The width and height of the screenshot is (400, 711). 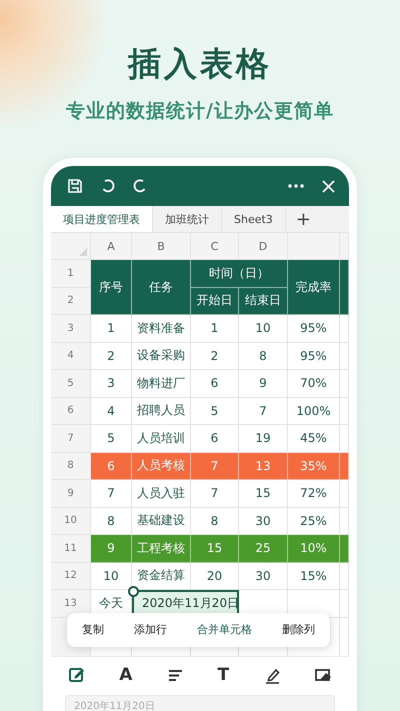 What do you see at coordinates (111, 384) in the screenshot?
I see `table-cell: 3` at bounding box center [111, 384].